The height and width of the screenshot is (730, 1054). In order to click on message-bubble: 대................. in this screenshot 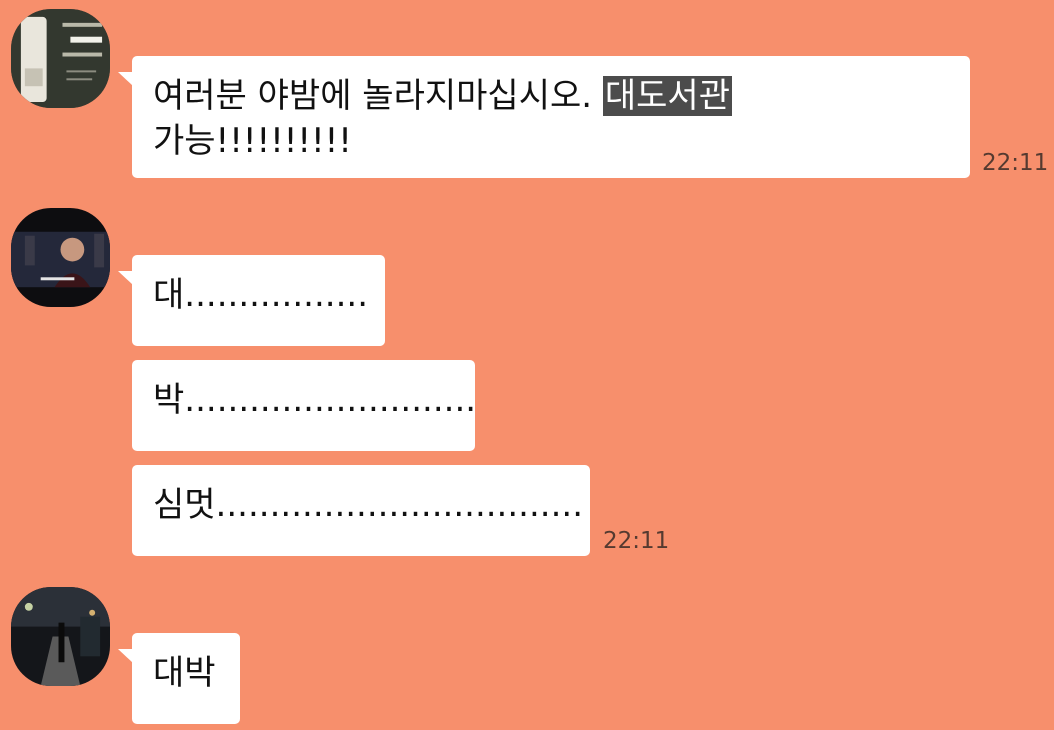, I will do `click(251, 300)`.